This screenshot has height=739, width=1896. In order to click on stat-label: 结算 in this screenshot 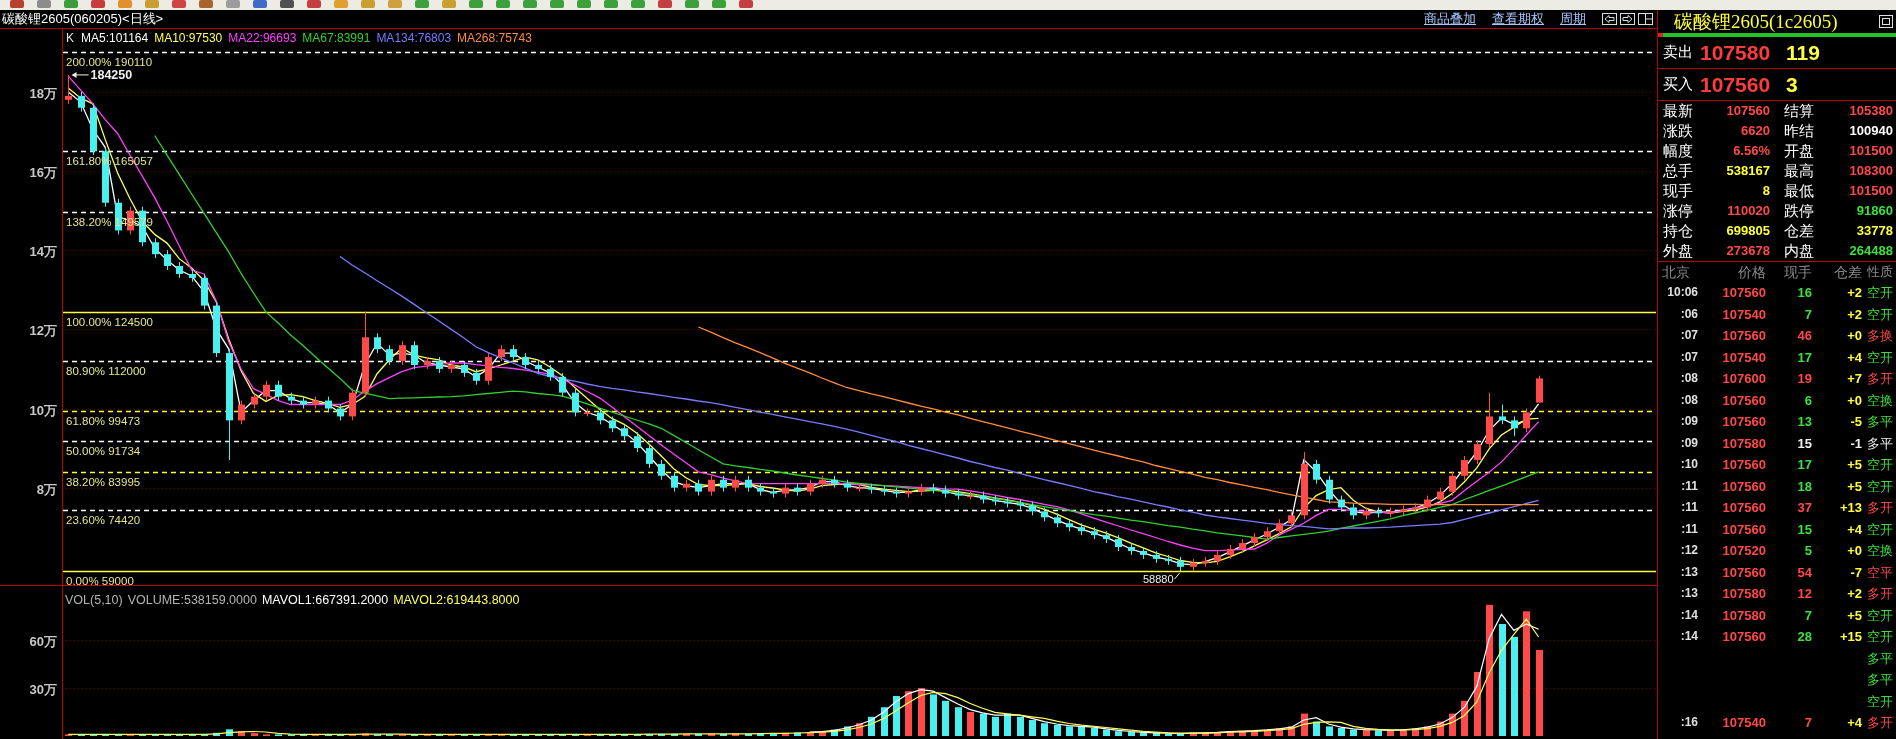, I will do `click(1799, 111)`.